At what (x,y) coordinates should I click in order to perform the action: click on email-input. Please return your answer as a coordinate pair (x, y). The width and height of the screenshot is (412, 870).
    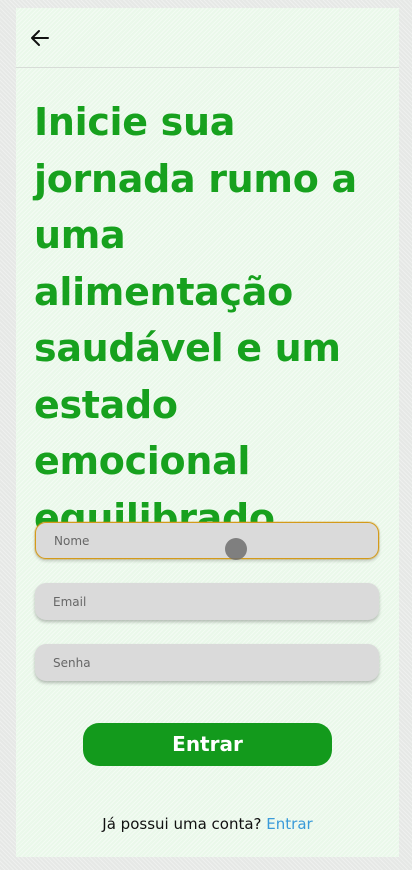
    Looking at the image, I should click on (207, 601).